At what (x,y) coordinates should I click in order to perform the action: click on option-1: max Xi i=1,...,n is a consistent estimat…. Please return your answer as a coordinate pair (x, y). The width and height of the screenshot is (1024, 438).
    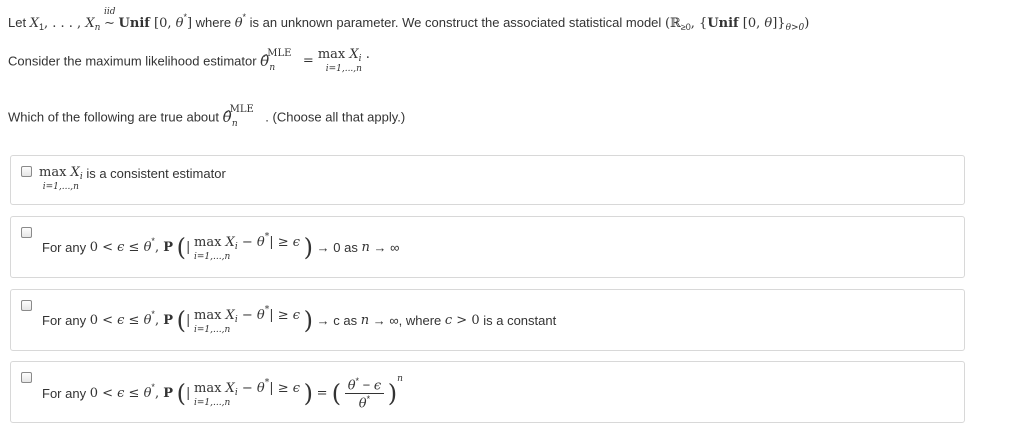
    Looking at the image, I should click on (487, 180).